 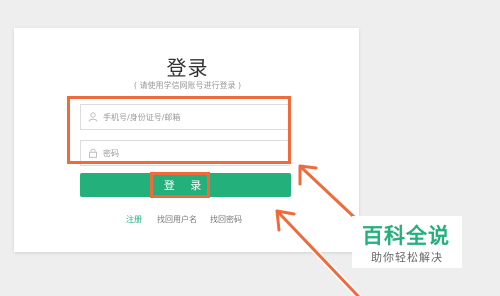 I want to click on watermark-logo: 百科全说, so click(x=406, y=236).